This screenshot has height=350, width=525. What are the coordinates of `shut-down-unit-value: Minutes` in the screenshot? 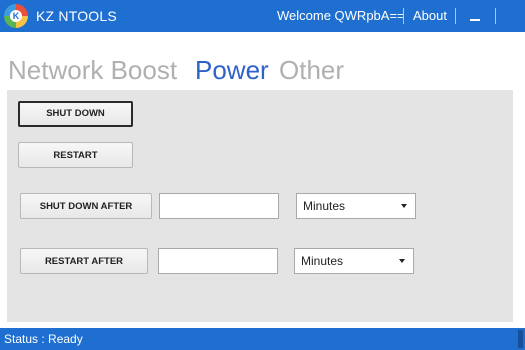 It's located at (324, 206).